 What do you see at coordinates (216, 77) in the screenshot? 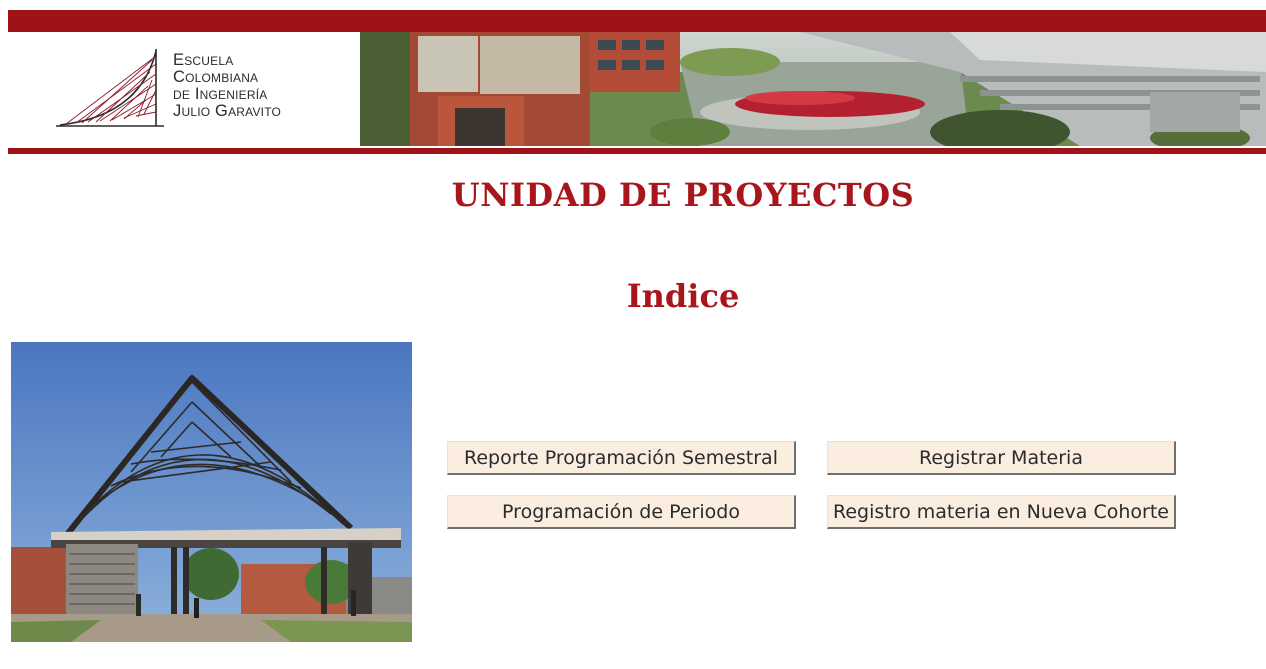
I see `school-name-line-2: Colombiana` at bounding box center [216, 77].